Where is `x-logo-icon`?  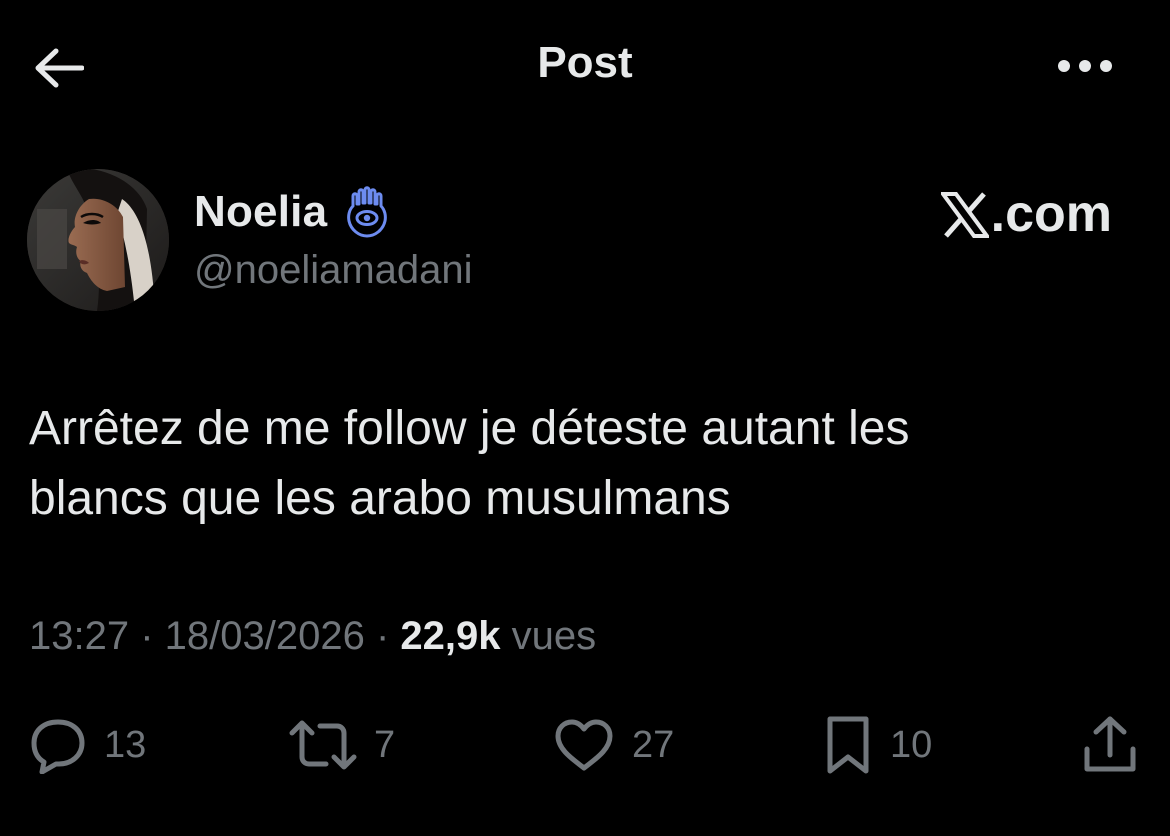
x-logo-icon is located at coordinates (964, 214).